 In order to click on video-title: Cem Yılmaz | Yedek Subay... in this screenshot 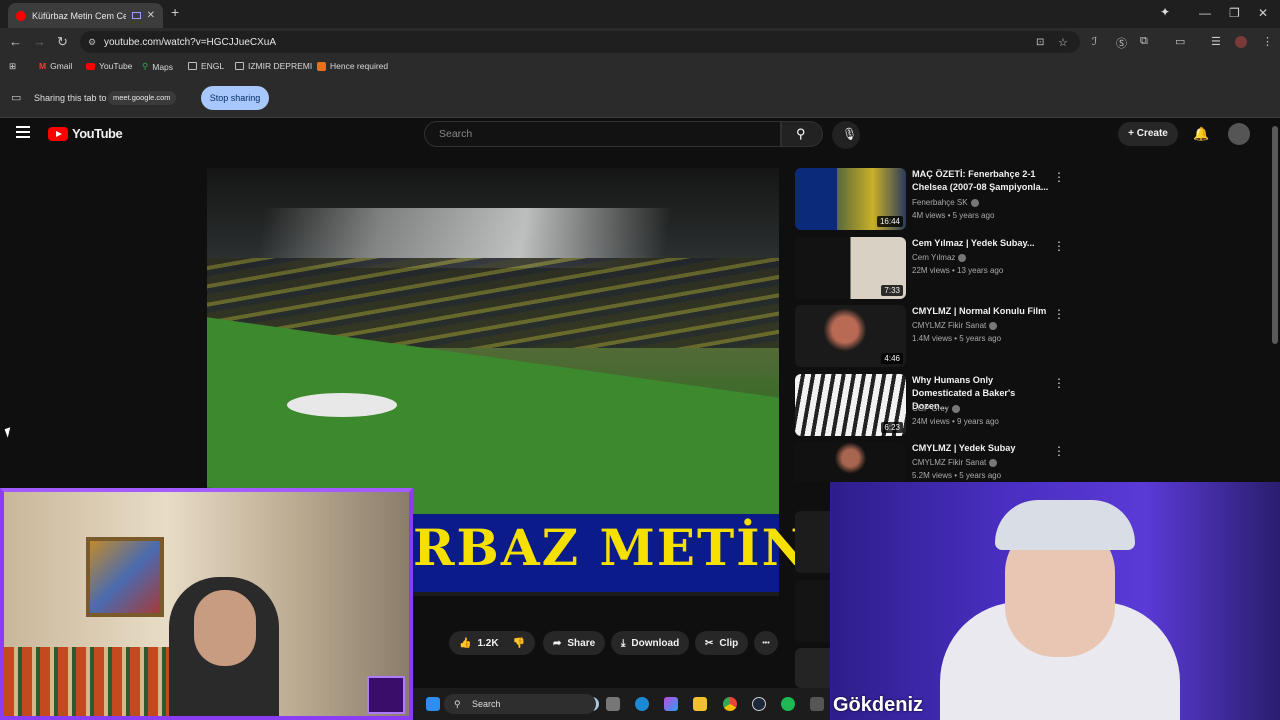, I will do `click(982, 243)`.